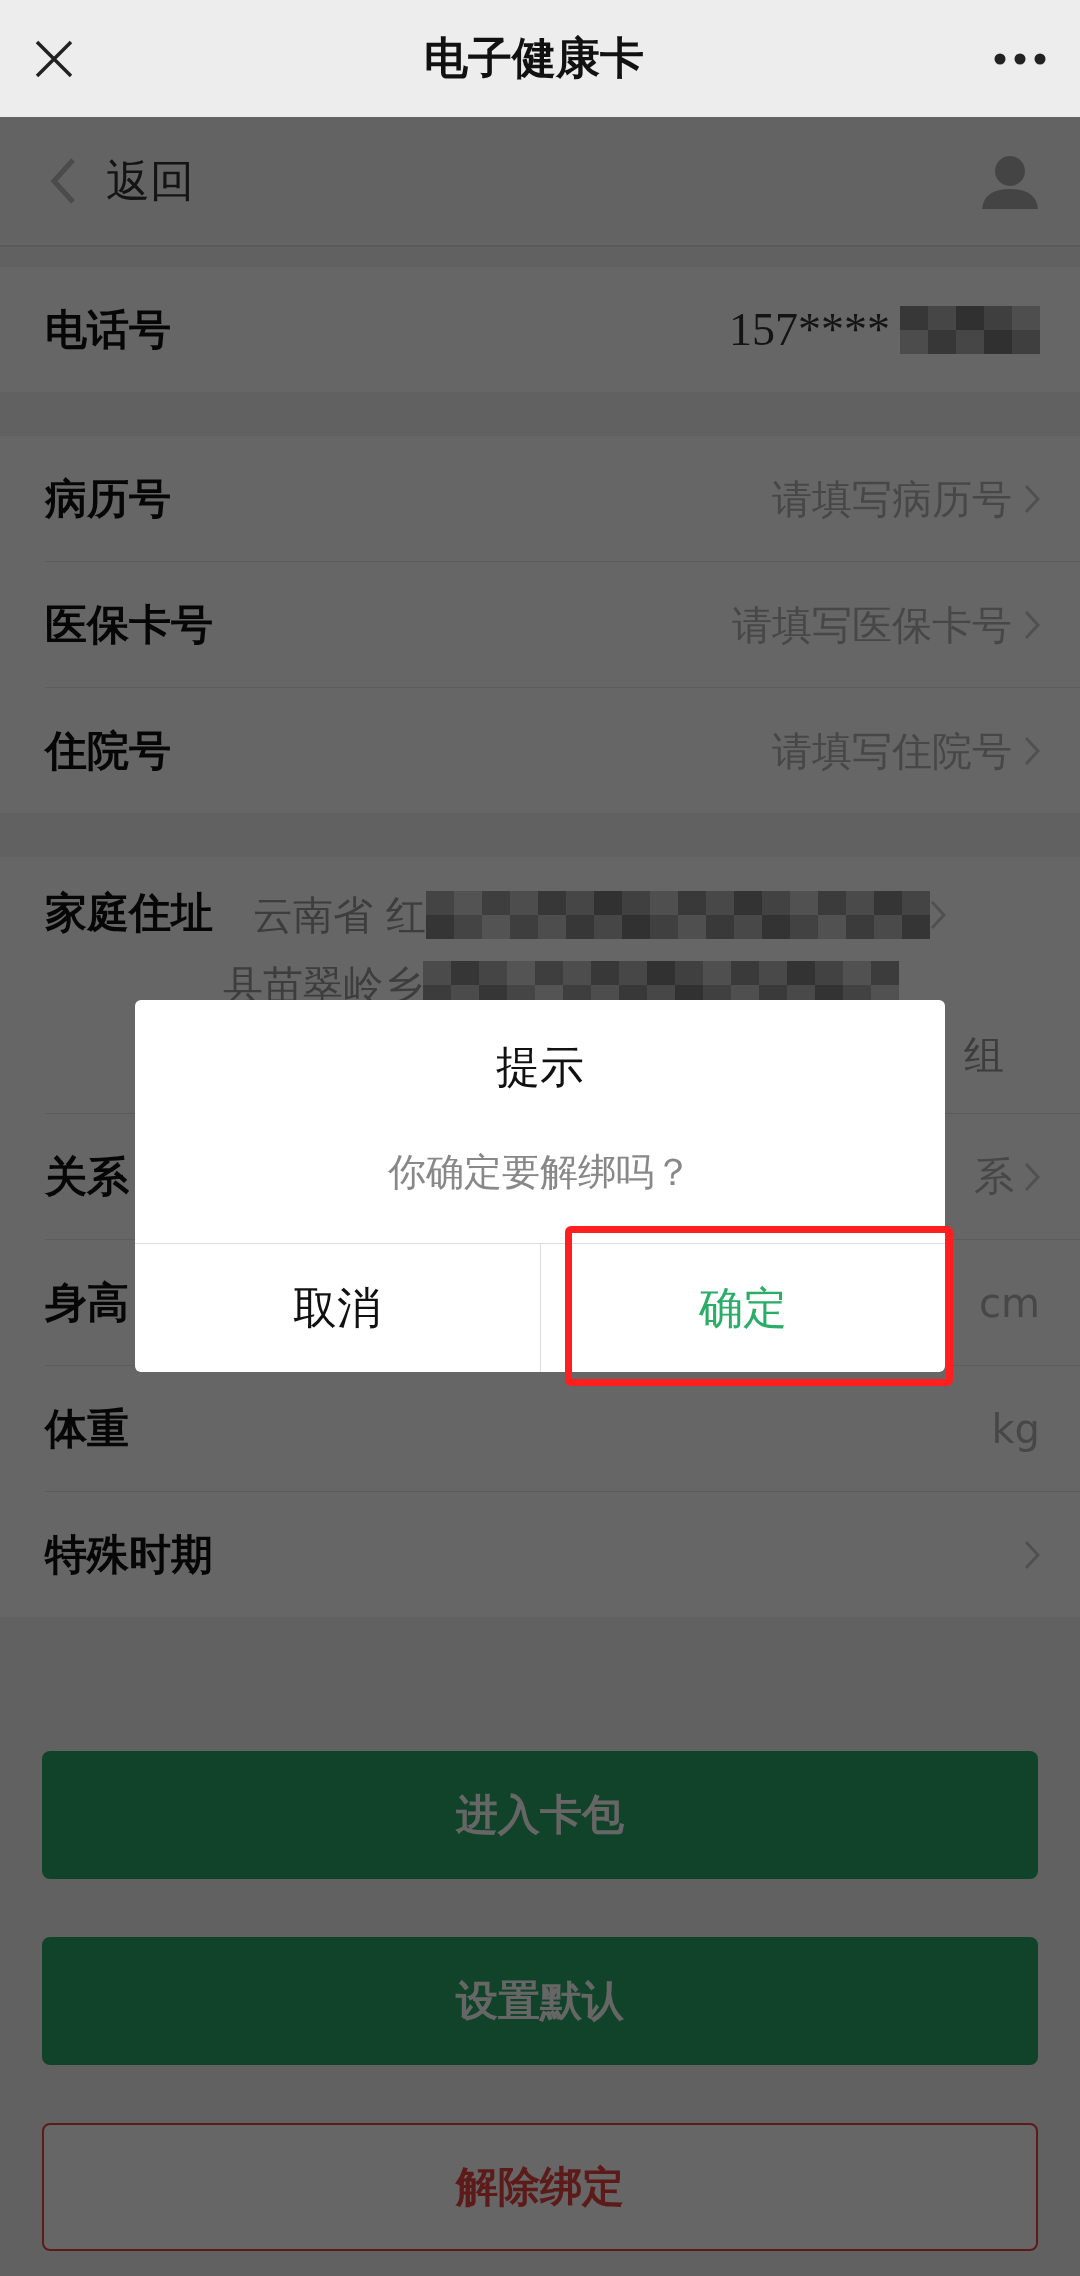 This screenshot has height=2276, width=1080. I want to click on field-label: 住院号, so click(108, 750).